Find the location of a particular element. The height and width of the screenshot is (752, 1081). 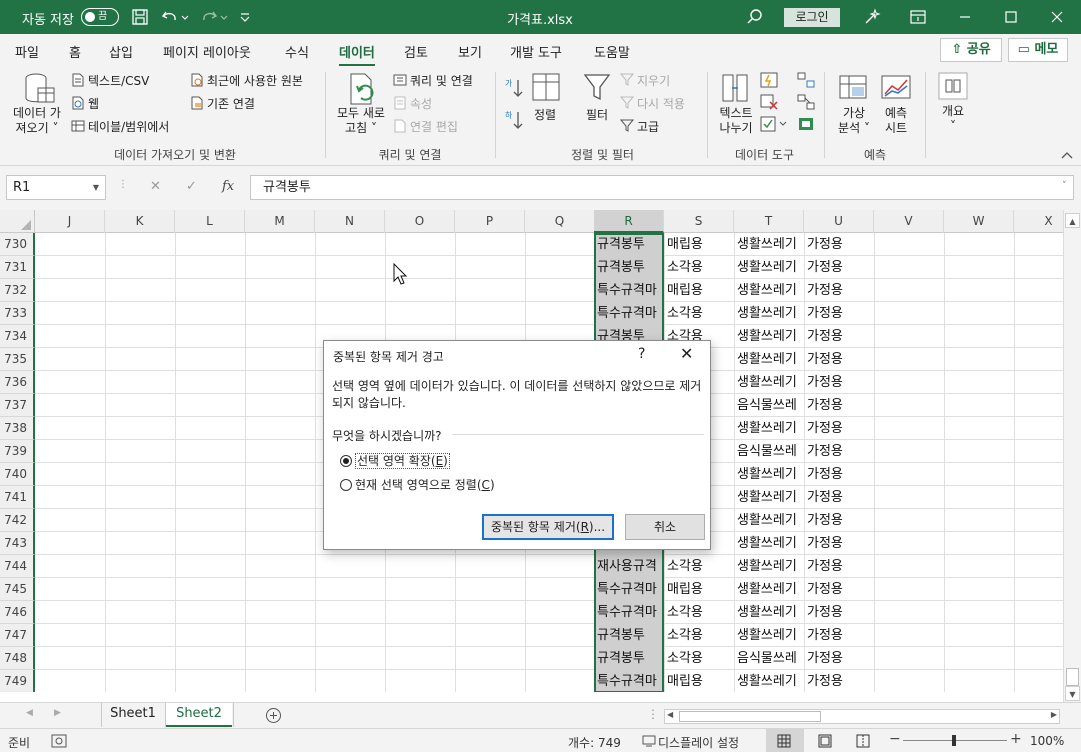

redo-dropdown-icon is located at coordinates (224, 17).